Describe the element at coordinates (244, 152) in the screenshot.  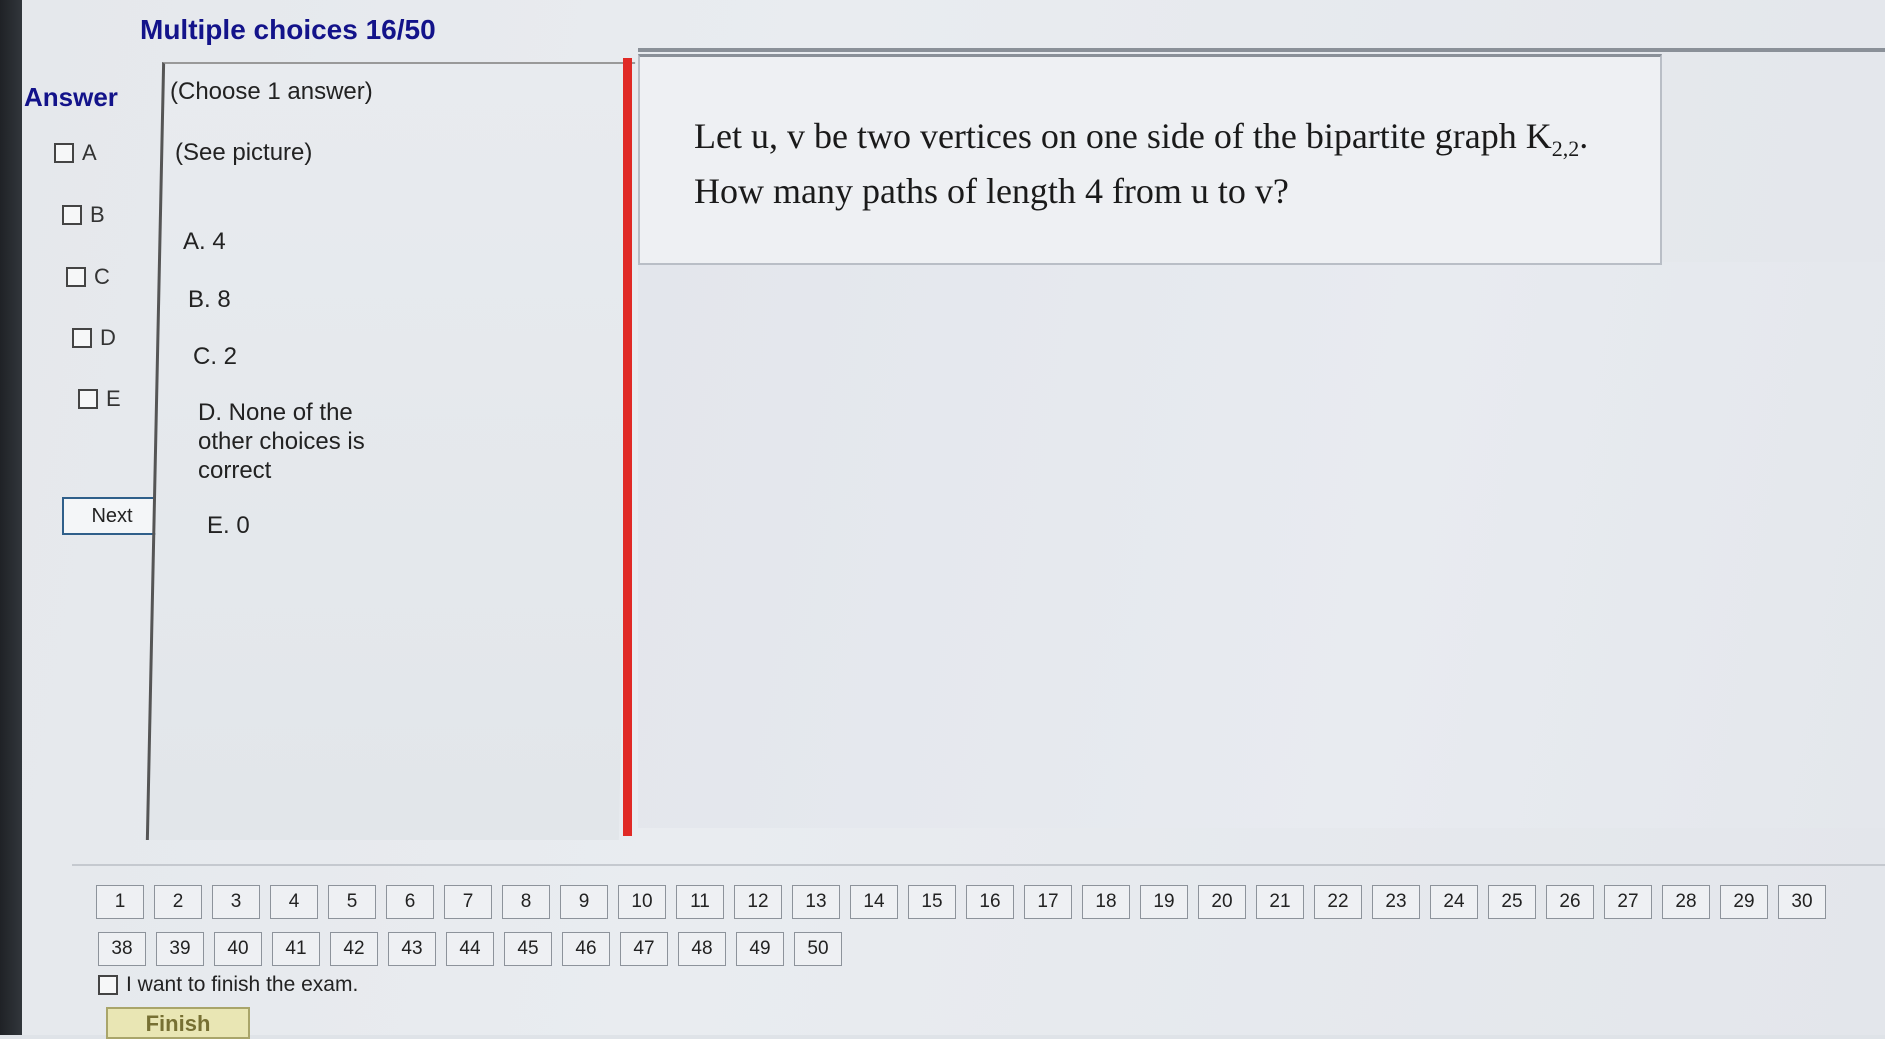
I see `see-picture-note: (See picture)` at that location.